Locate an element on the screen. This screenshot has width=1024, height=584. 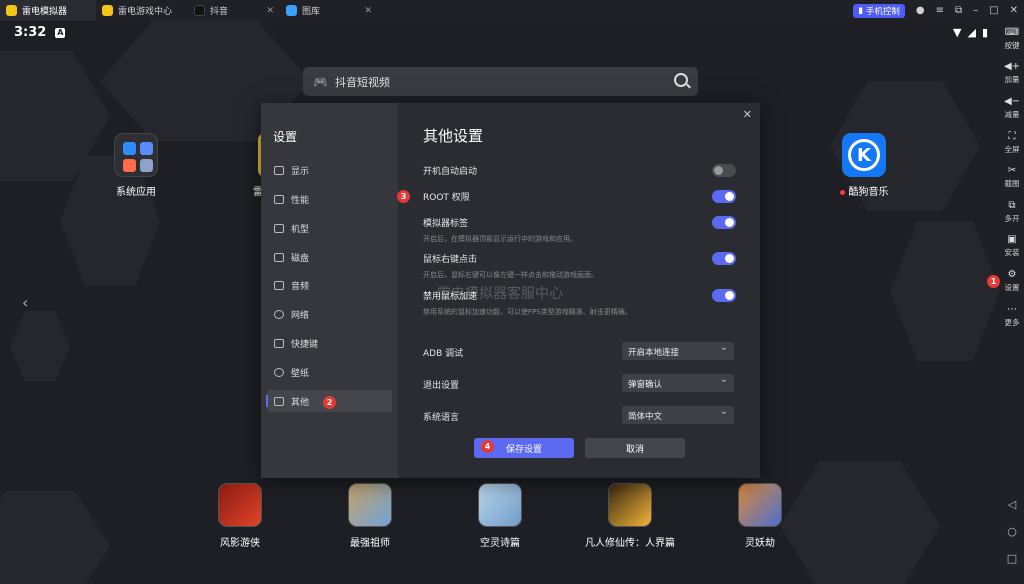
ldplayer-icon is located at coordinates (11, 10).